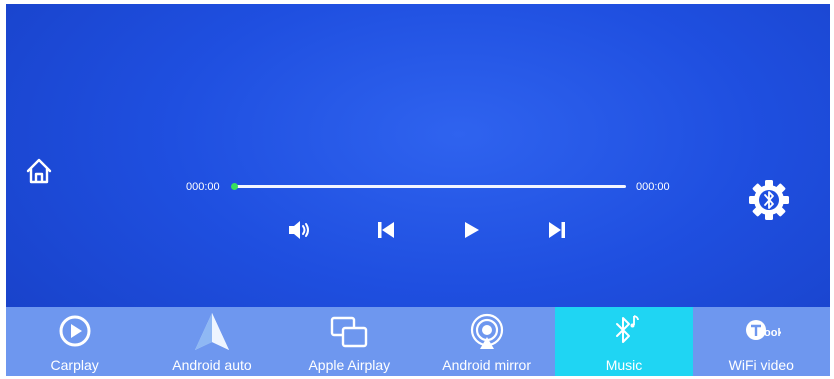  I want to click on carplay-play-icon, so click(75, 331).